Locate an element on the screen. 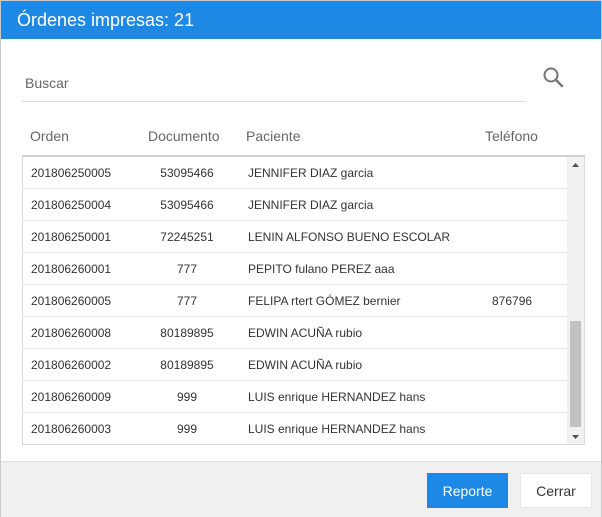  table-row: 201806260008 80189895 EDWIN ACUÑA rubio is located at coordinates (295, 333).